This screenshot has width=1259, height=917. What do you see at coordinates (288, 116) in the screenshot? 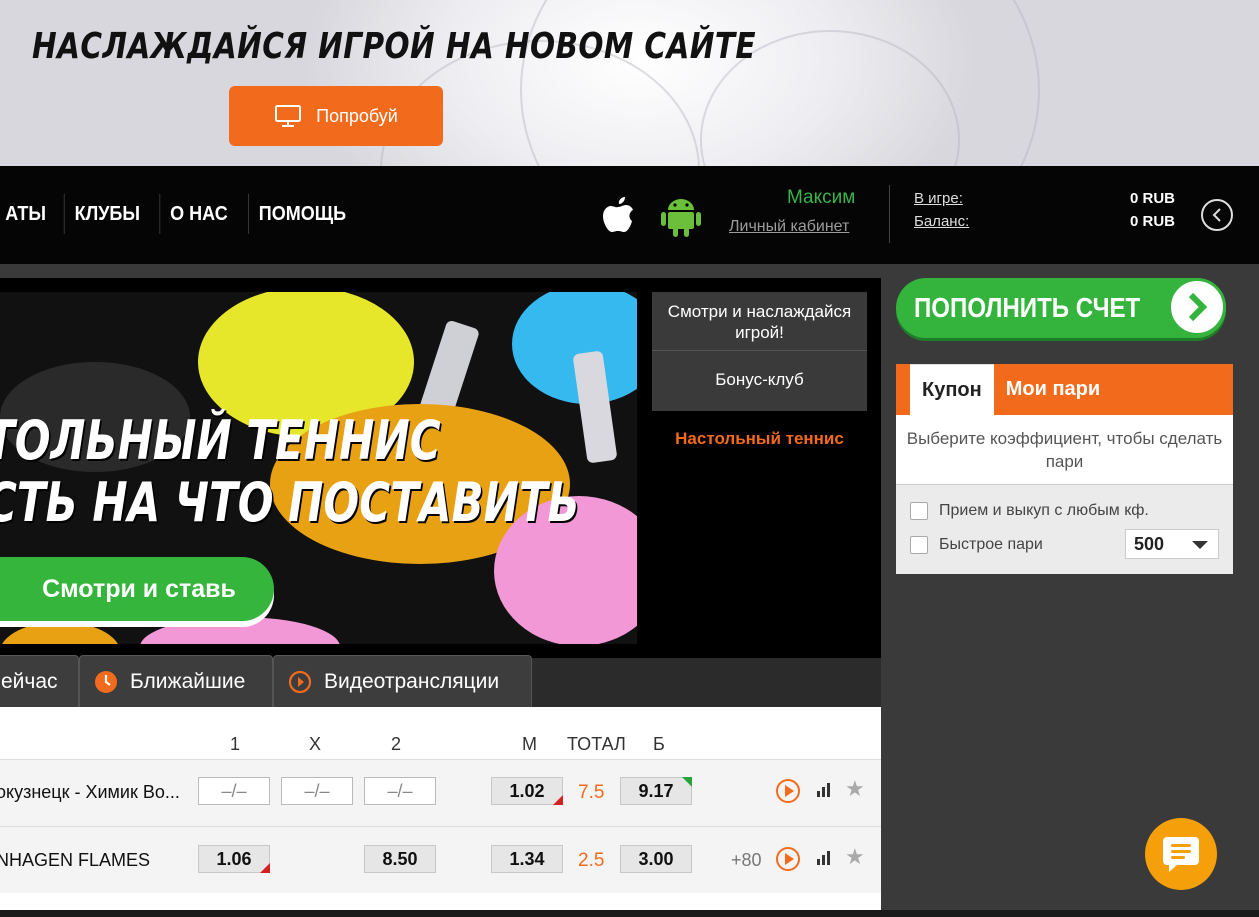
I see `monitor-icon` at bounding box center [288, 116].